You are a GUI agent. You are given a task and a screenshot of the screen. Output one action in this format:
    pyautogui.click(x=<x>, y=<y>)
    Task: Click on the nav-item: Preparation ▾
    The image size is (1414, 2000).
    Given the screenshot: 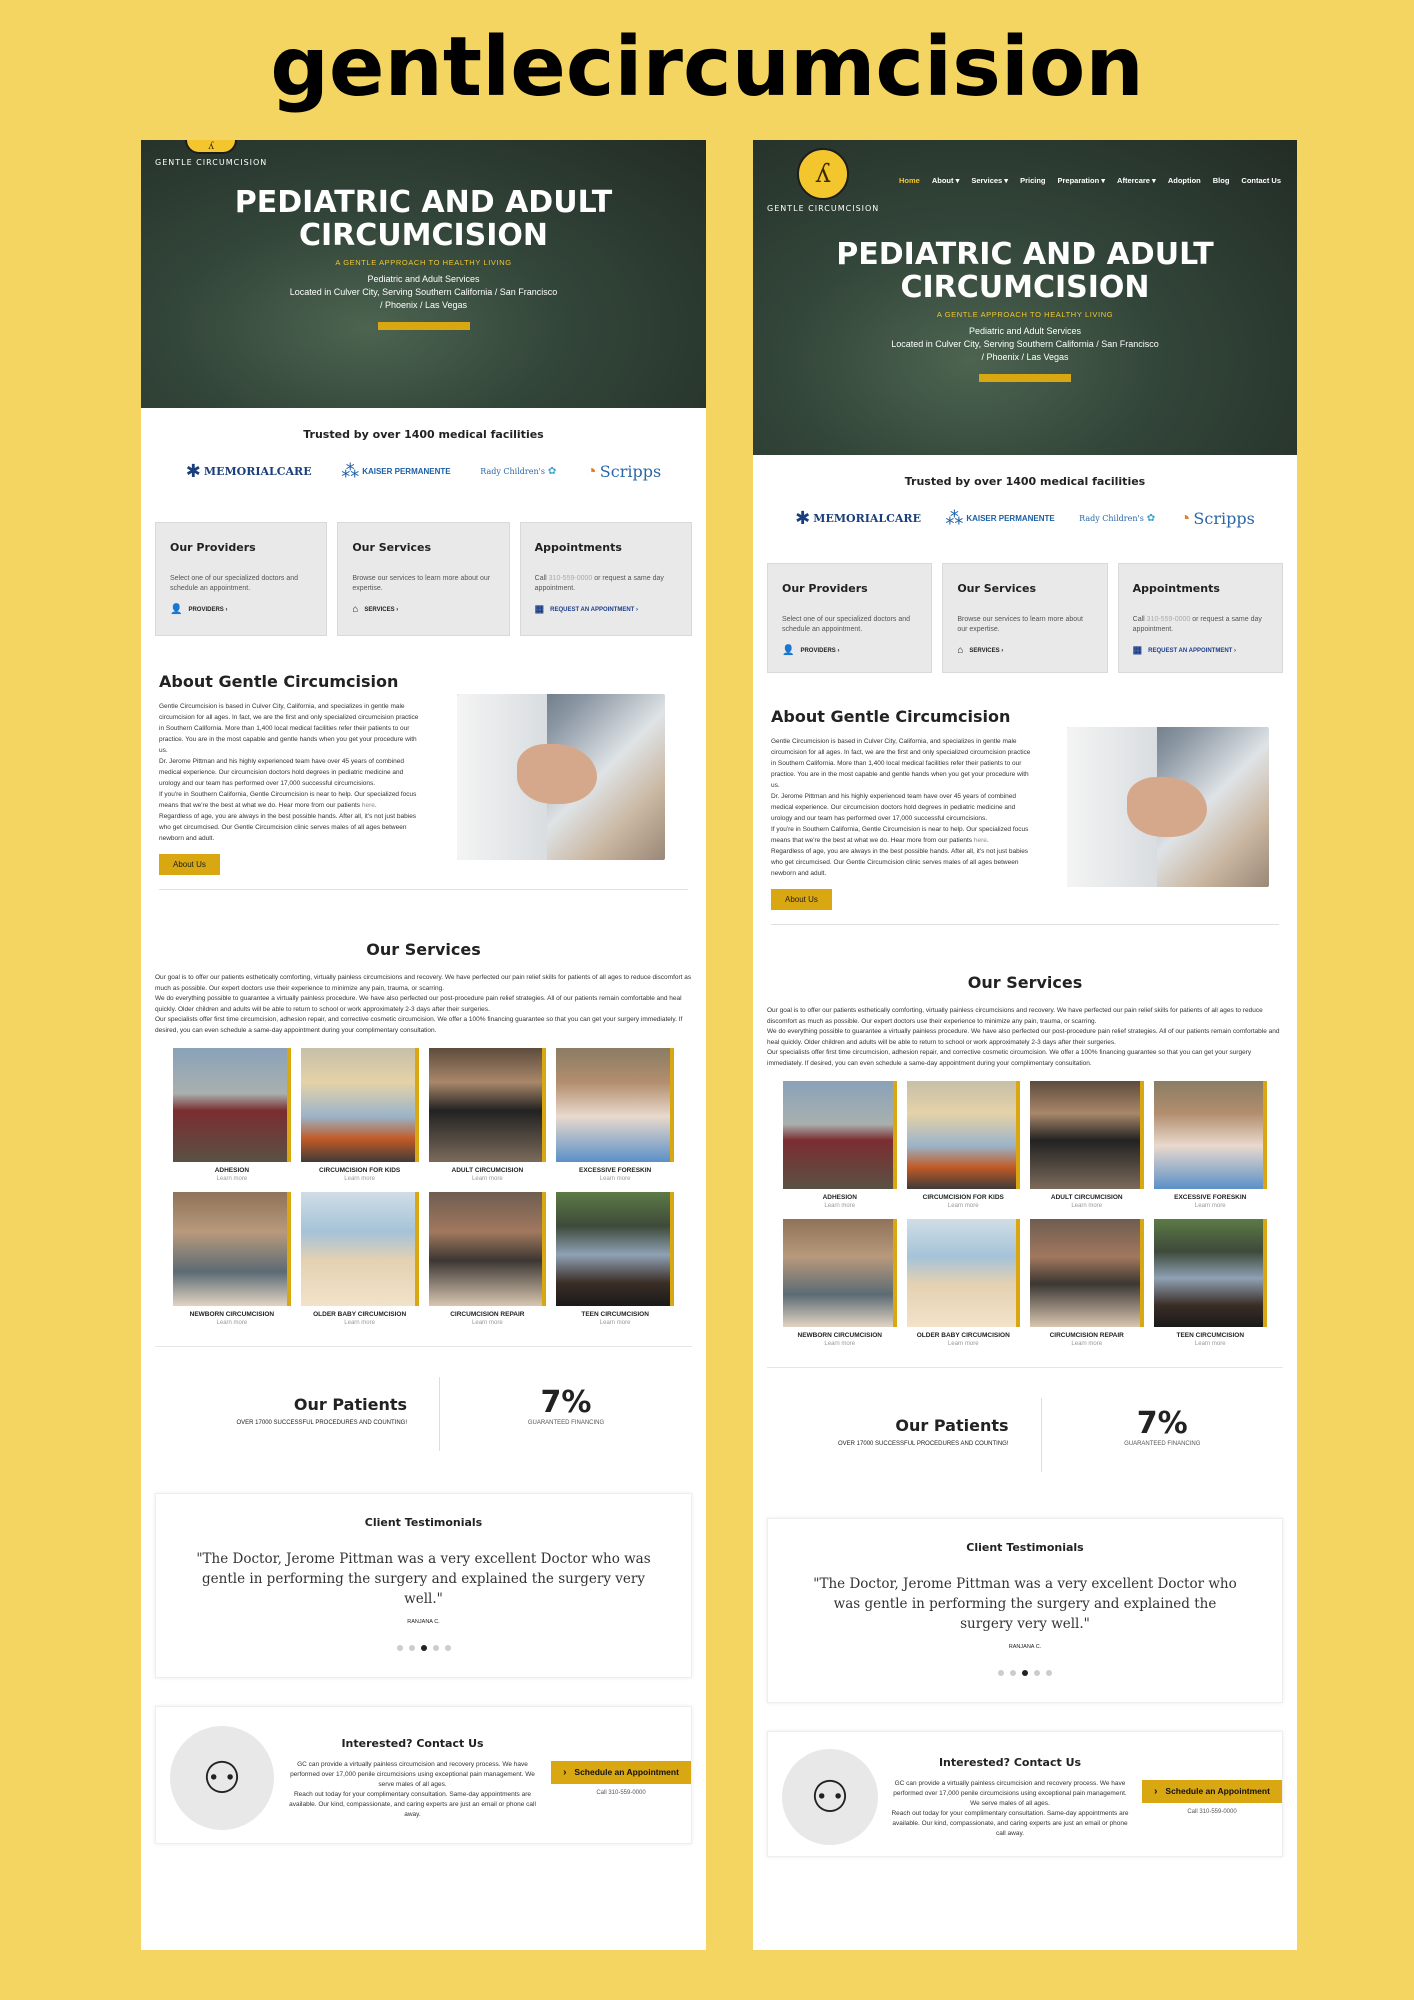 What is the action you would take?
    pyautogui.click(x=1082, y=180)
    